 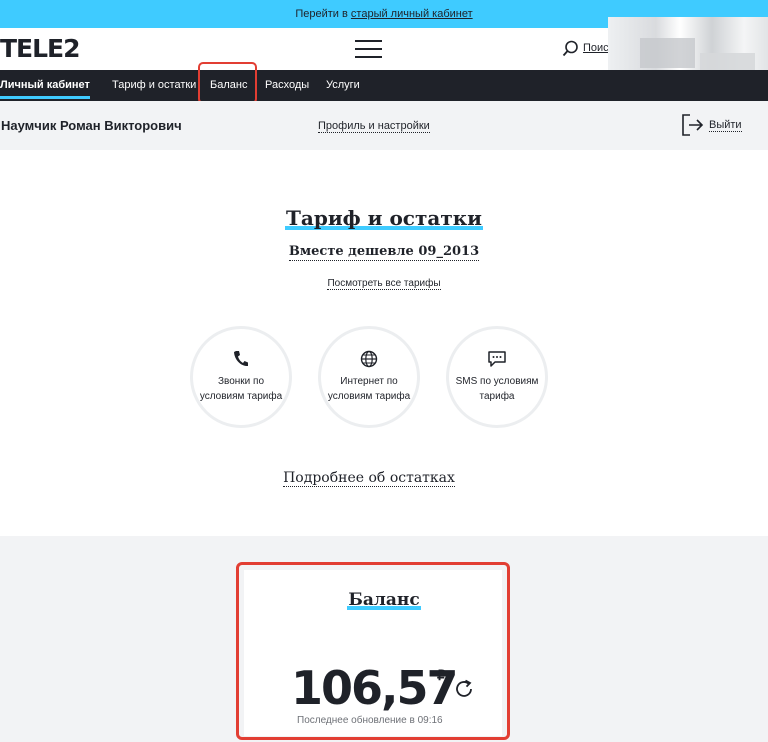 I want to click on calls-remainder: Звонки по условиям тарифа, so click(x=241, y=377).